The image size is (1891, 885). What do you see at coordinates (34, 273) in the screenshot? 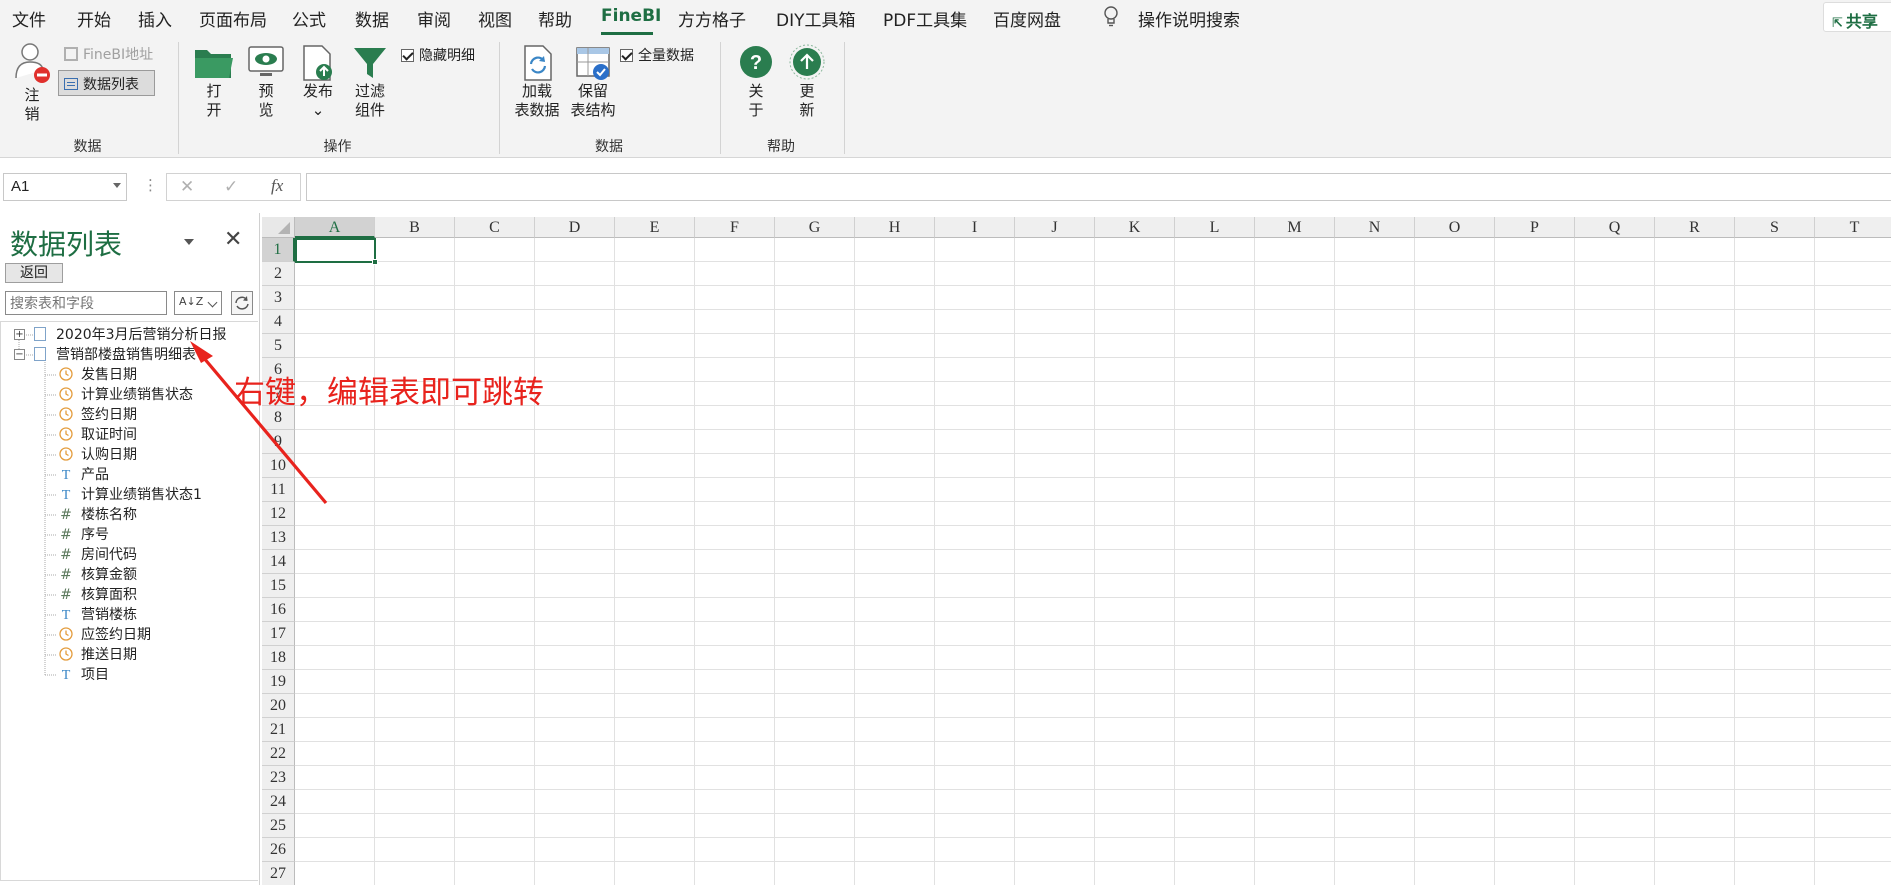
I see `back-button: 返回` at bounding box center [34, 273].